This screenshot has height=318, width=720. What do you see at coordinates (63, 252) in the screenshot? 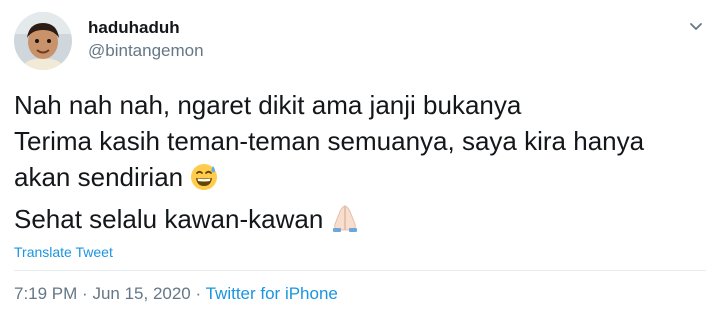
I see `translate-tweet-link: Translate Tweet` at bounding box center [63, 252].